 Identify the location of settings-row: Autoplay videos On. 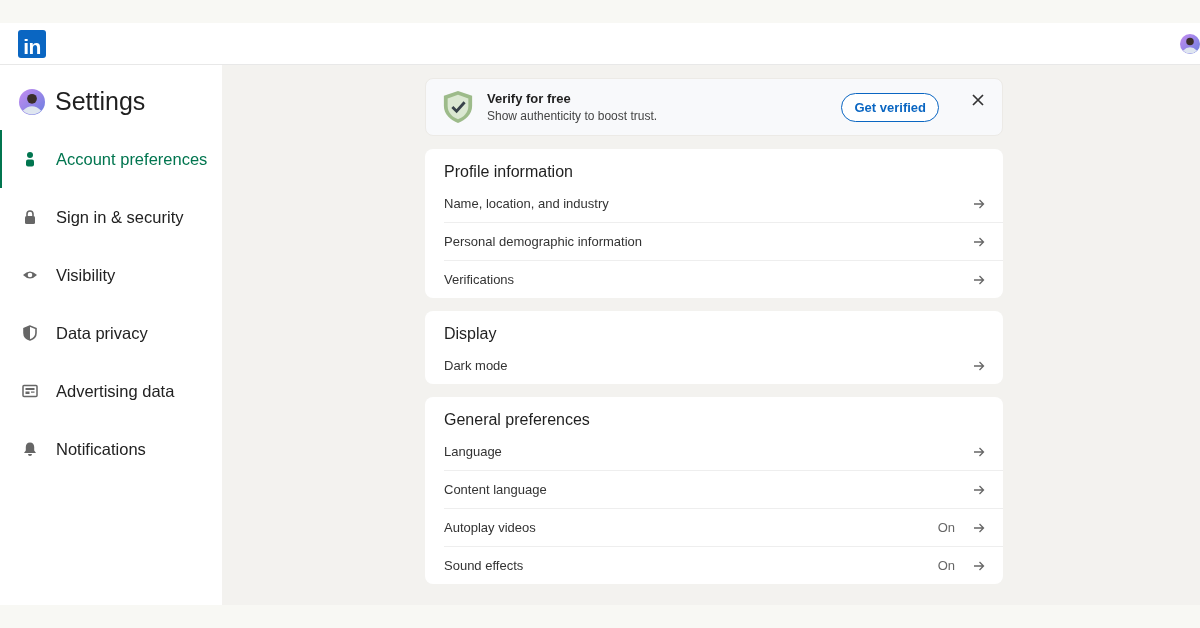
(723, 527).